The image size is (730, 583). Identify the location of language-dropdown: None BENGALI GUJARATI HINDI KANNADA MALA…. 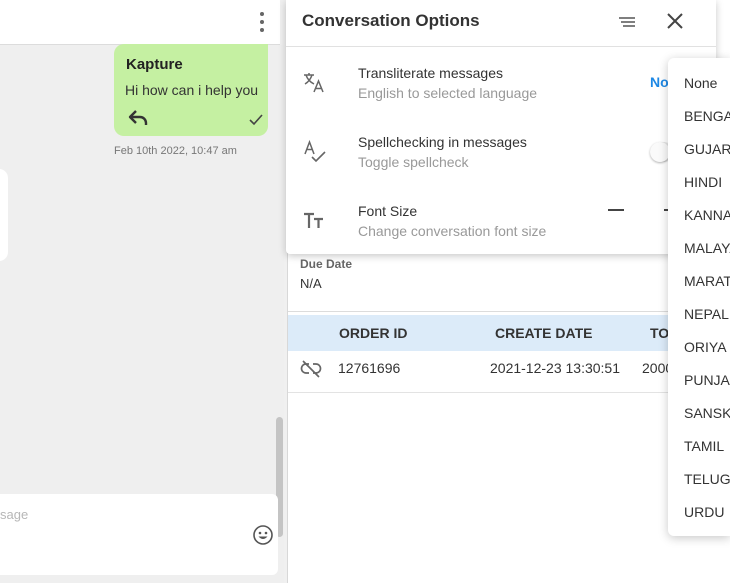
(699, 297).